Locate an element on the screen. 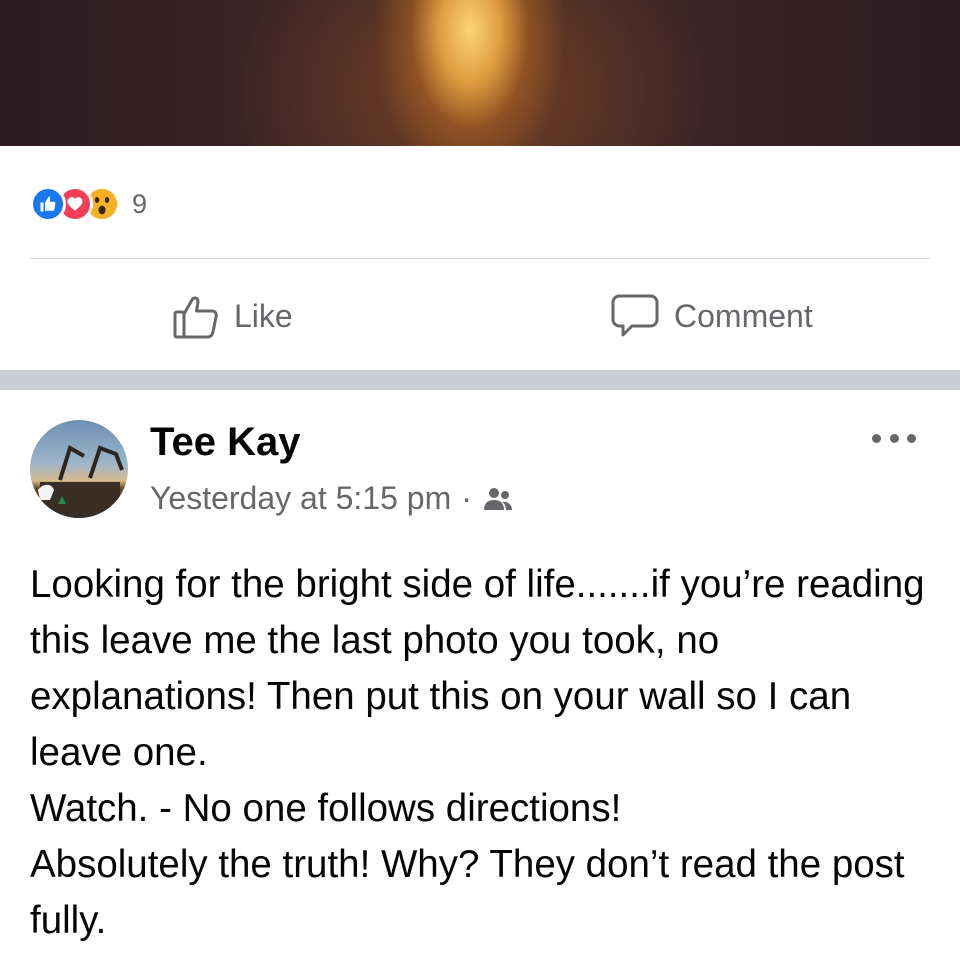 This screenshot has width=960, height=960. post-meta: Yesterday at 5:15 pm · is located at coordinates (332, 498).